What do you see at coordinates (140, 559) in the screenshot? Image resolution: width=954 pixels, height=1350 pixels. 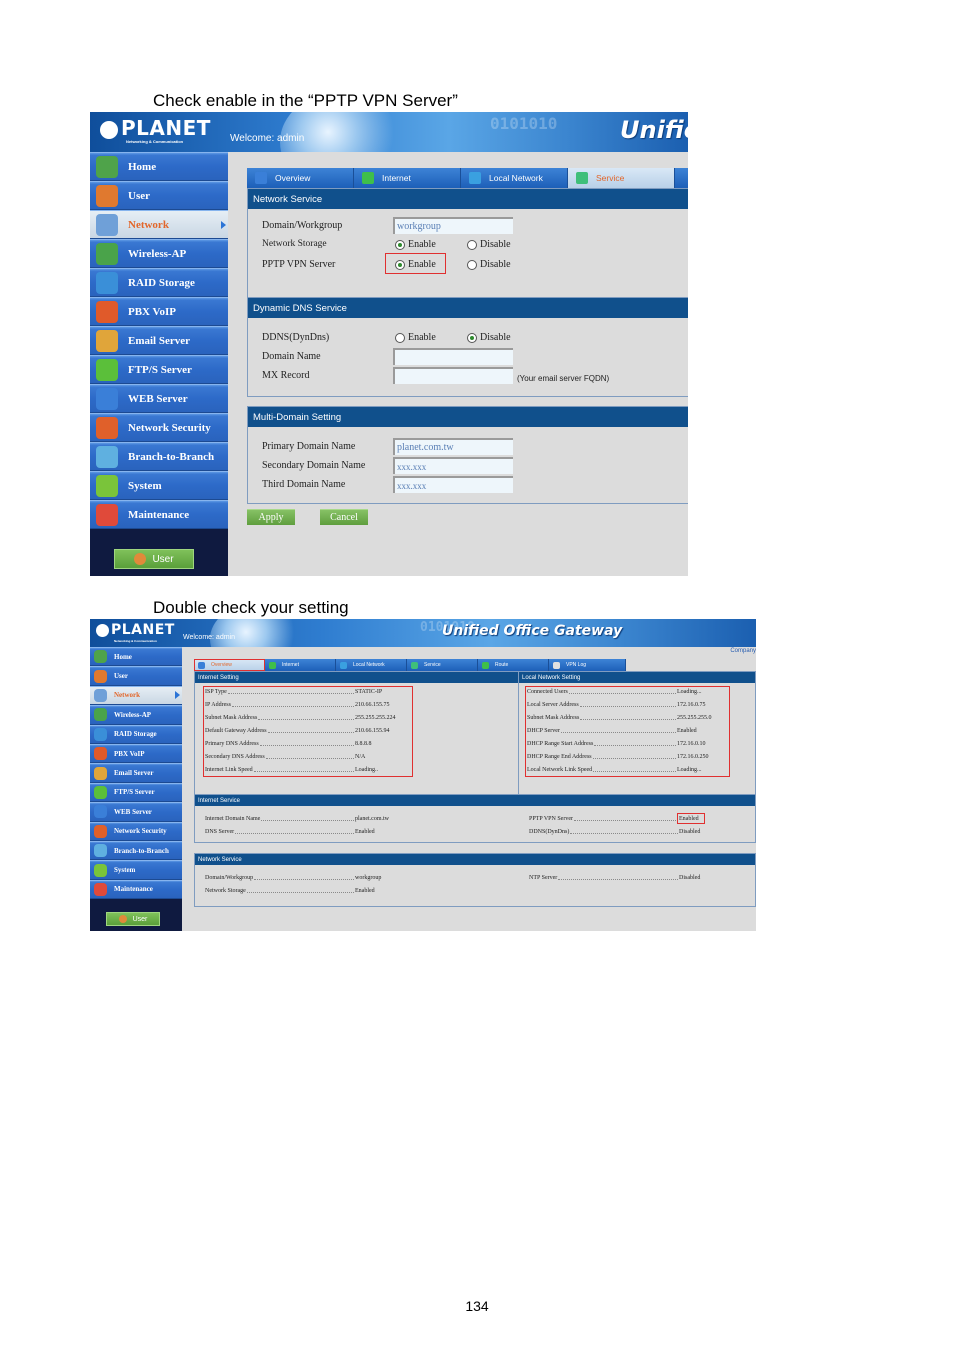 I see `user-gear-icon` at bounding box center [140, 559].